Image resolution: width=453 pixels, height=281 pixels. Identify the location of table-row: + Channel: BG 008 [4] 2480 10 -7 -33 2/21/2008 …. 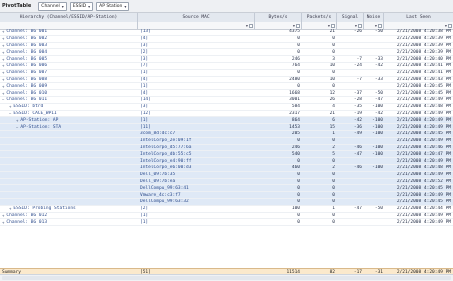
(226, 80).